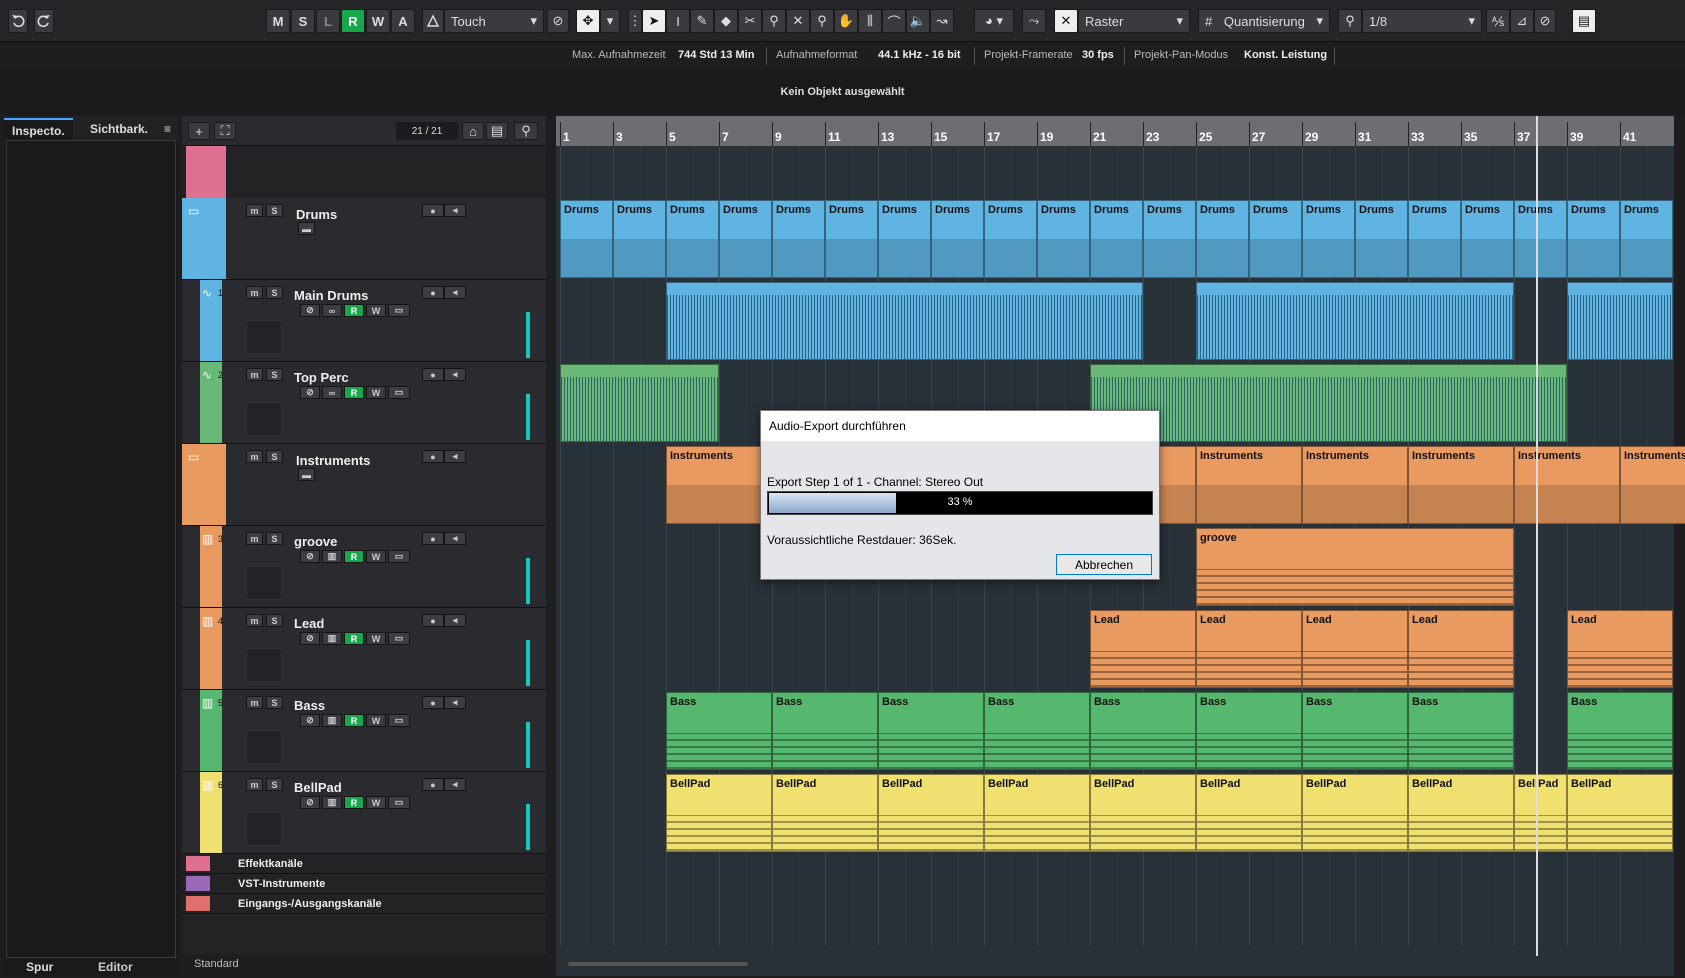  What do you see at coordinates (1498, 21) in the screenshot?
I see `iterative-quantize-icon: ⅍` at bounding box center [1498, 21].